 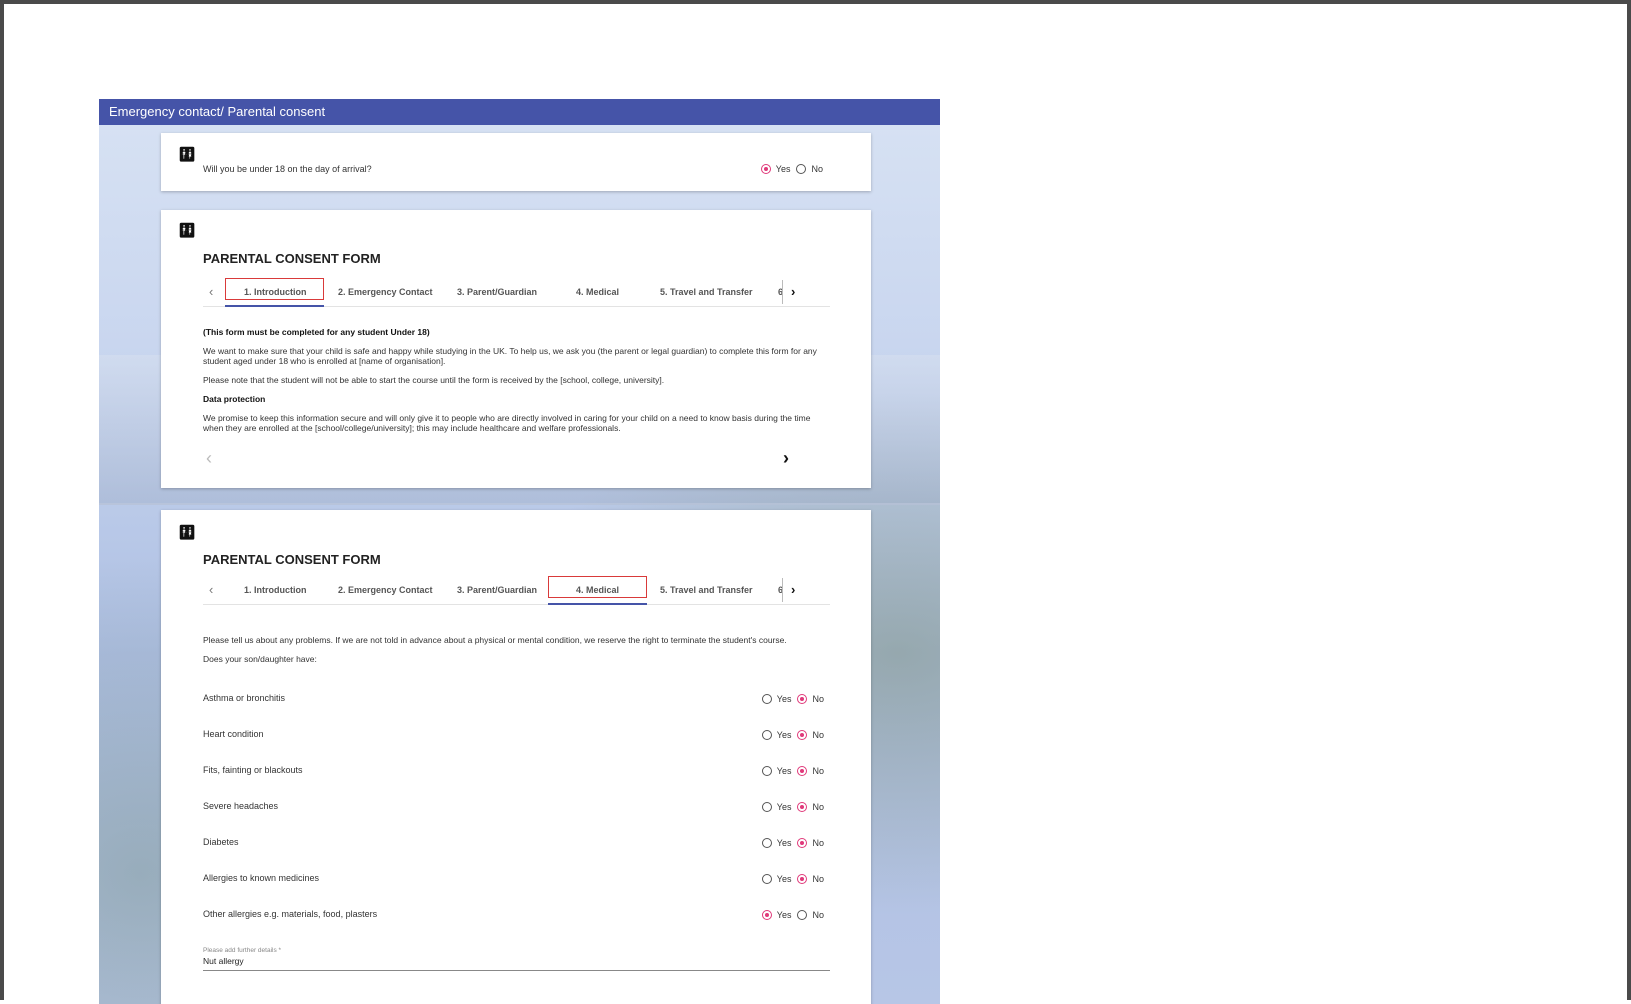 I want to click on condition-label: Fits, fainting or blackouts, so click(x=253, y=770).